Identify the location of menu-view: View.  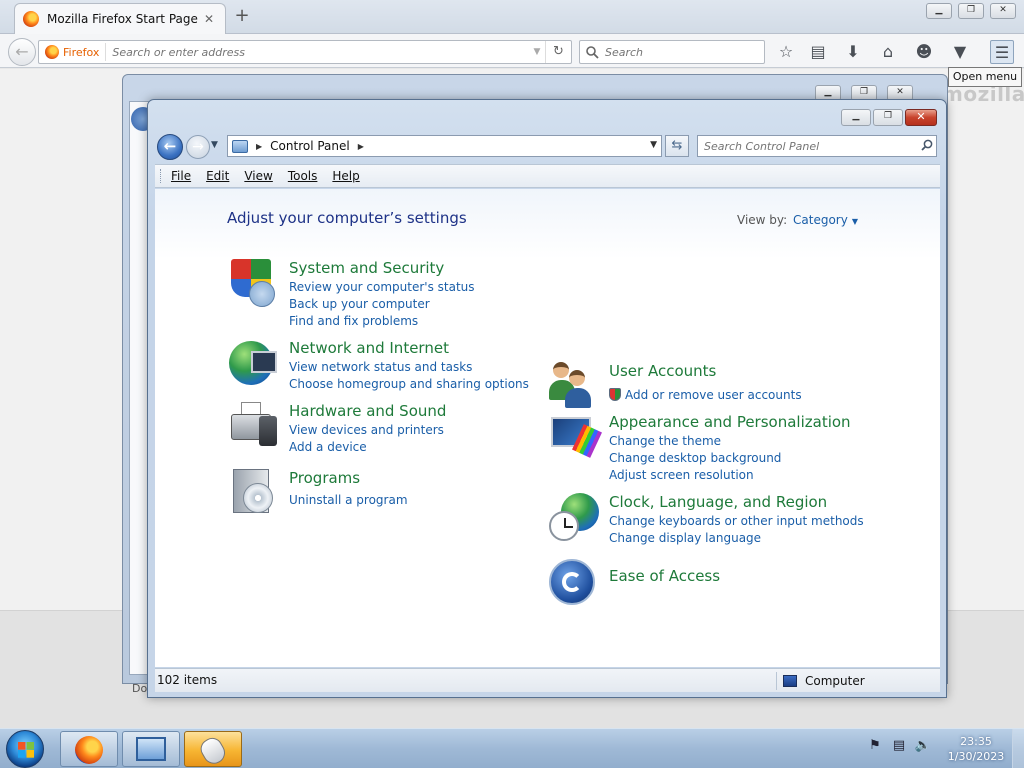
(258, 176).